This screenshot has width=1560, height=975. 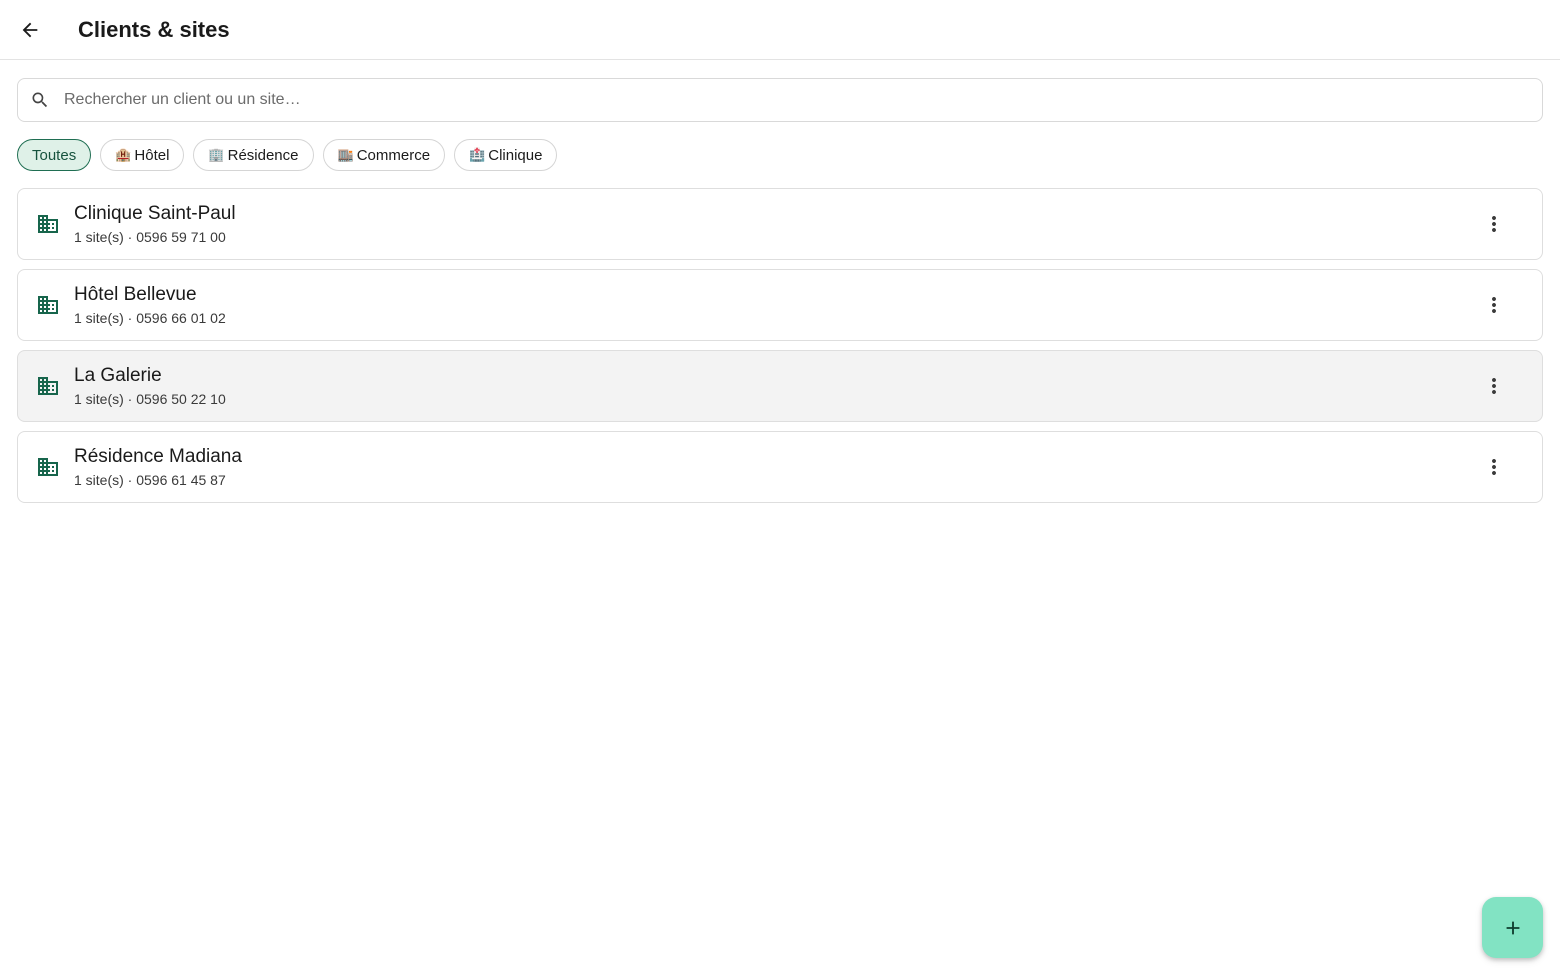 I want to click on top-app-bar: Clients & sites, so click(x=780, y=30).